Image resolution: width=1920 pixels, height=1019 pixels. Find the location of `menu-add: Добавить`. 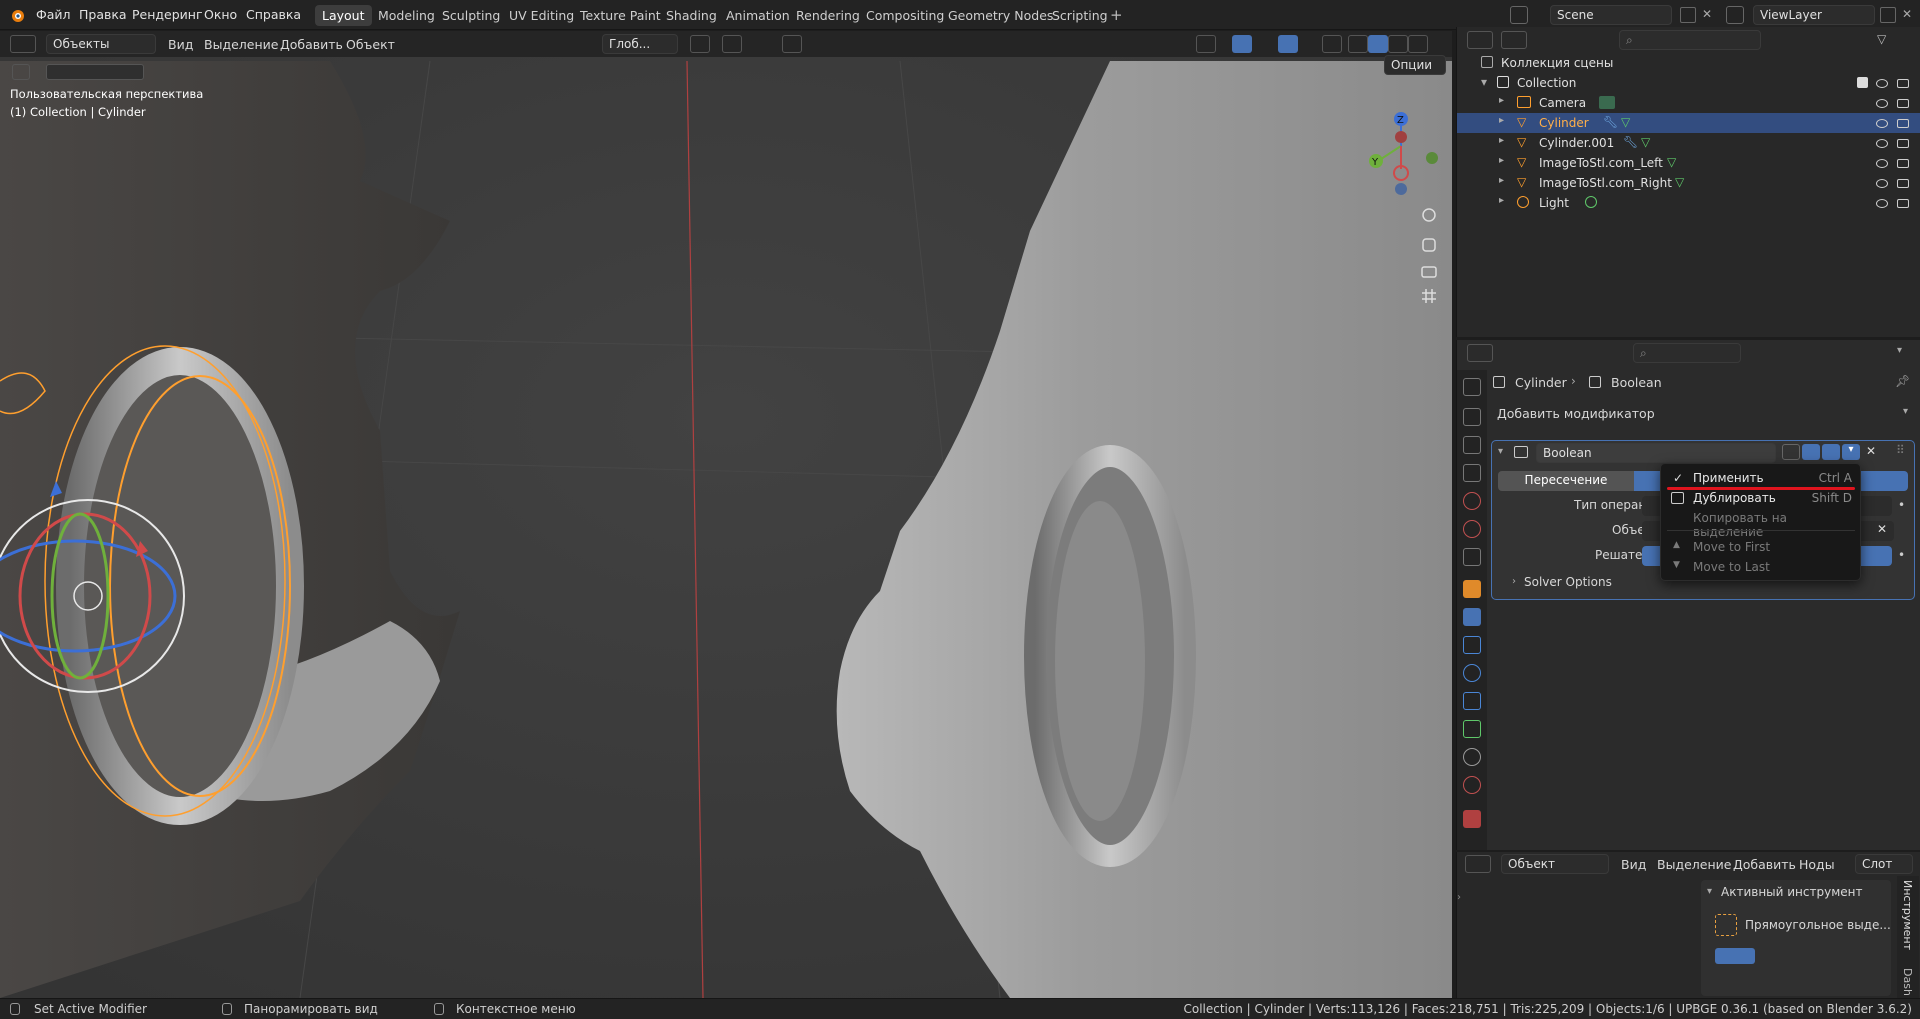

menu-add: Добавить is located at coordinates (311, 44).